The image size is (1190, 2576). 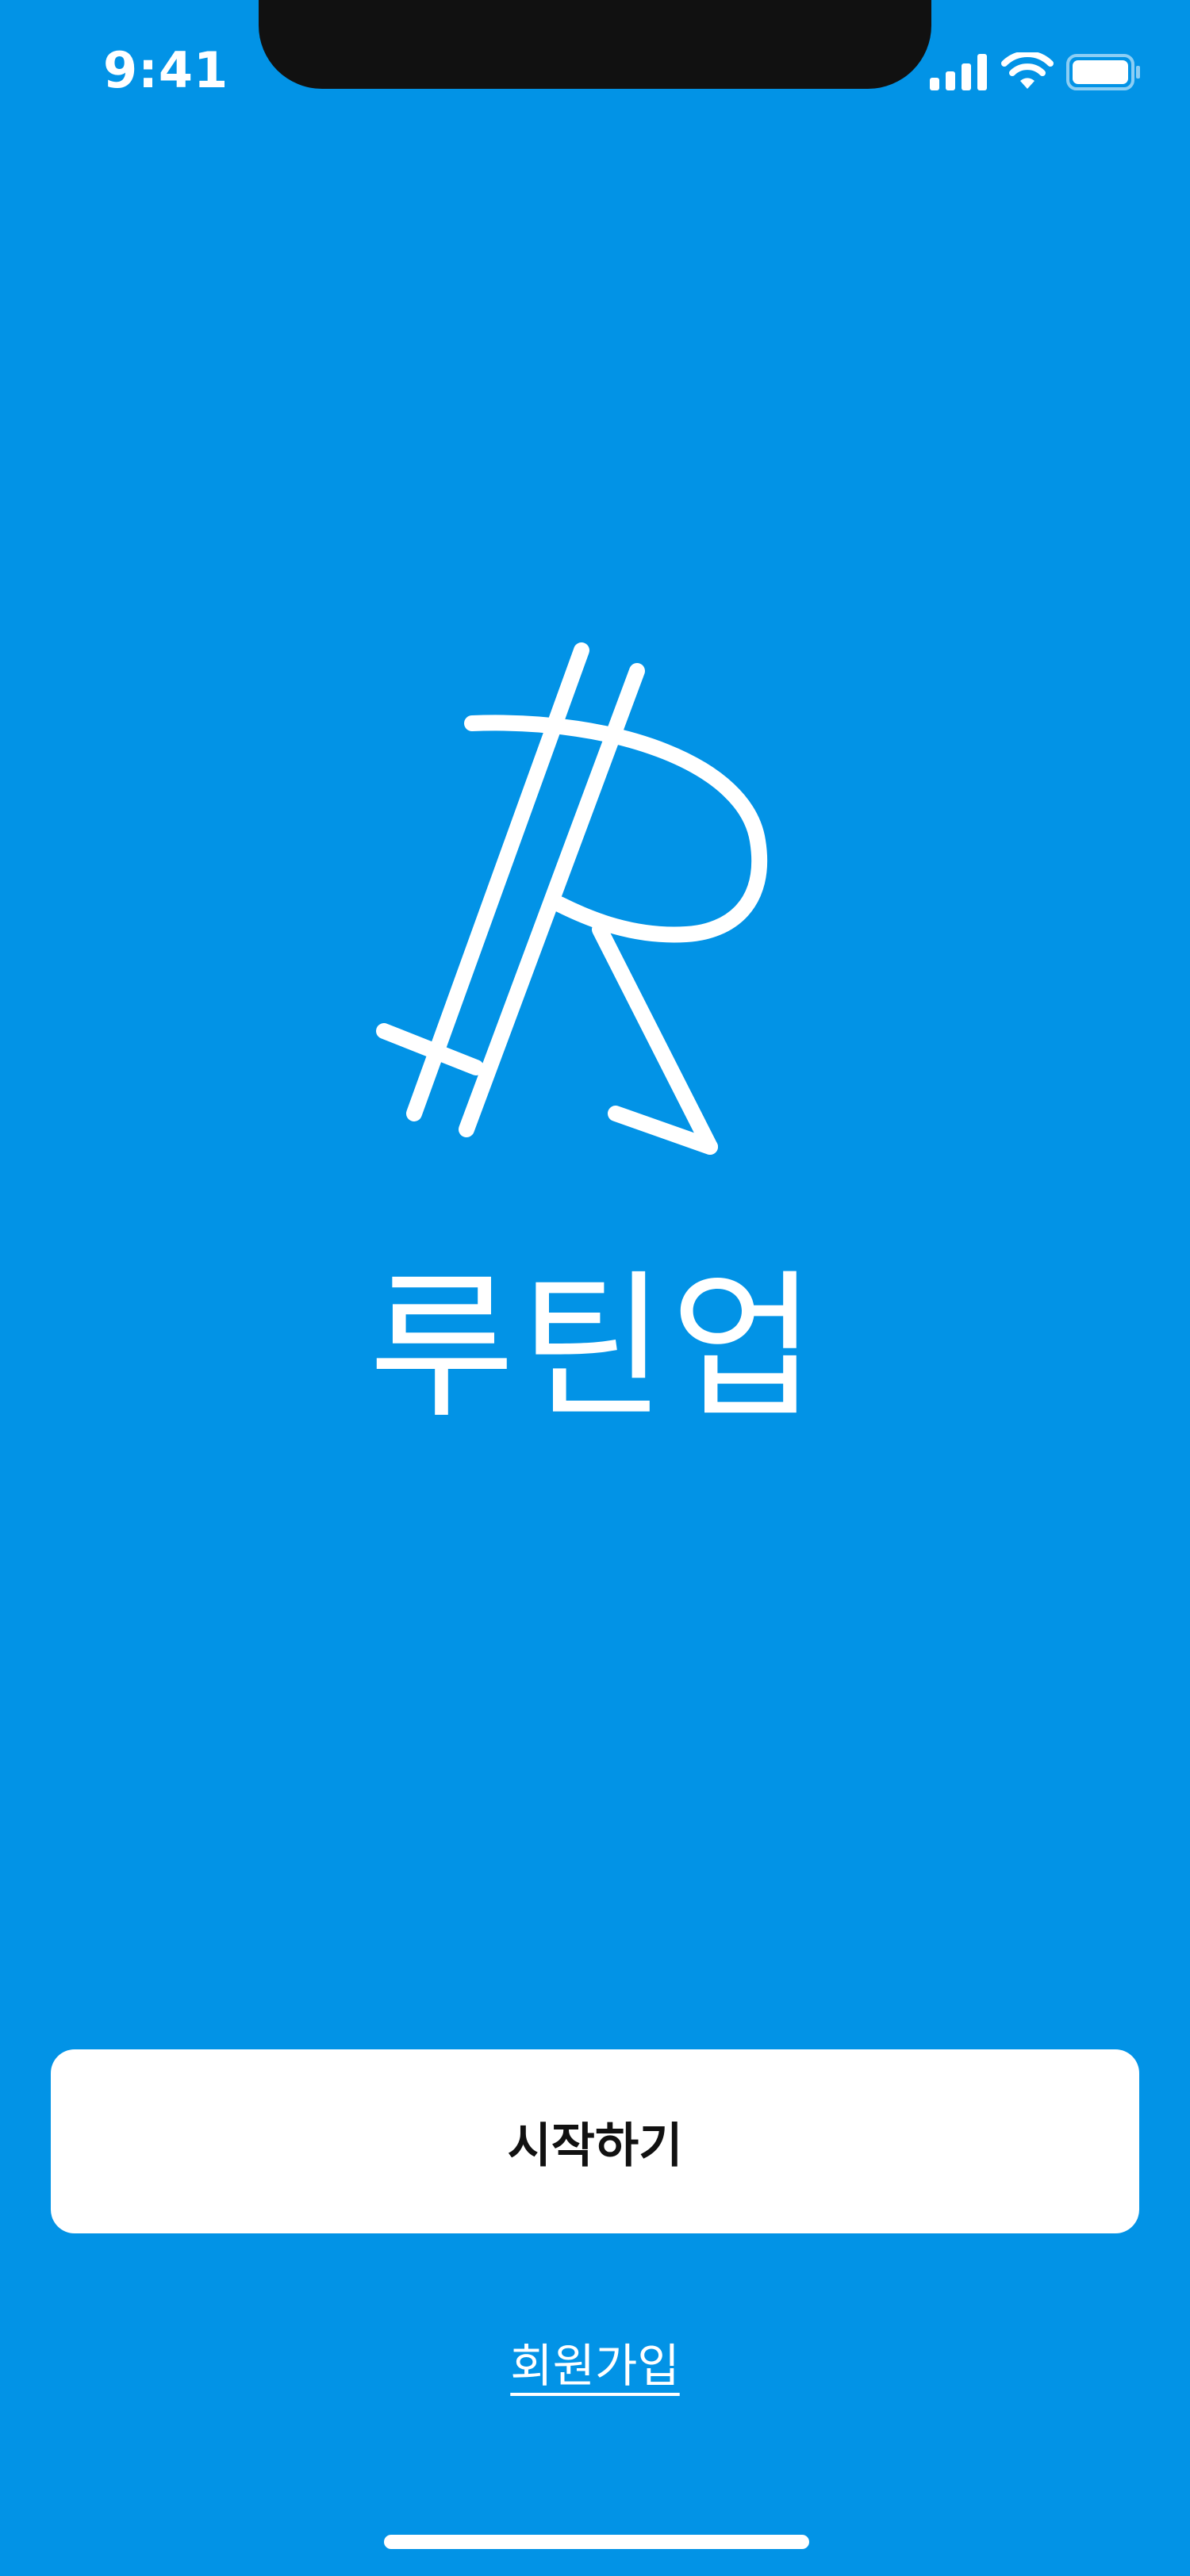 I want to click on wifi-icon, so click(x=1027, y=71).